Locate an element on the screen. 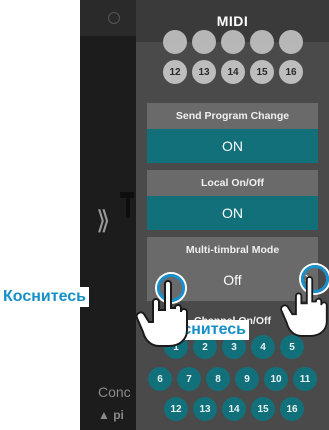 This screenshot has width=329, height=430. channel-button-6: 6 is located at coordinates (160, 379).